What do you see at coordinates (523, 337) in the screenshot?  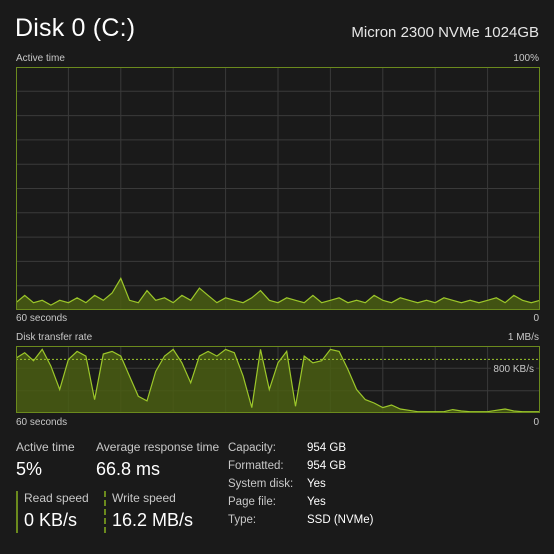 I see `transfer-rate-max-label: 1 MB/s` at bounding box center [523, 337].